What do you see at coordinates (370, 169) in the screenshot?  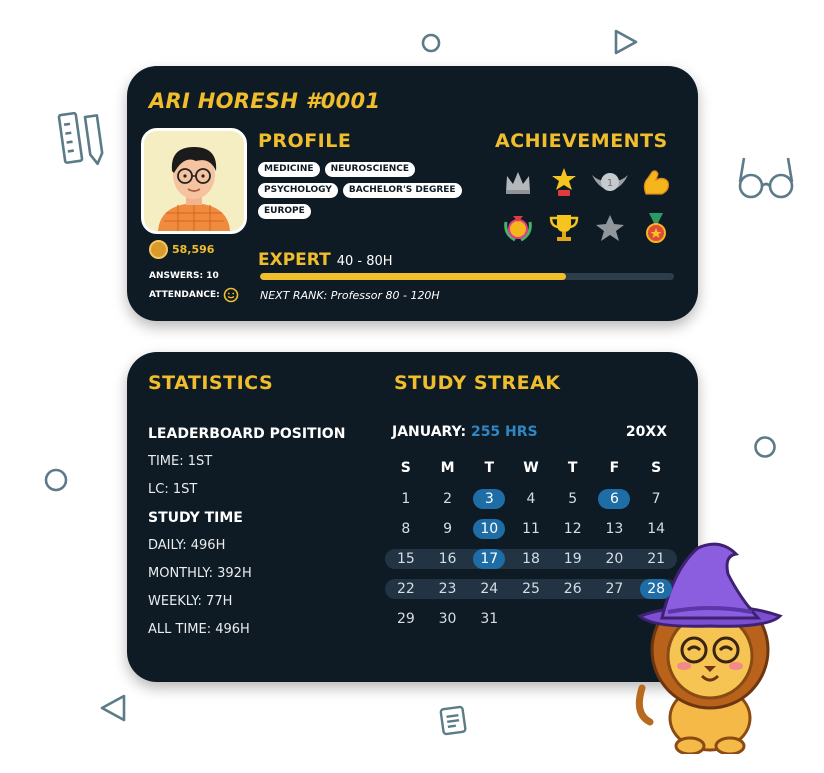 I see `tag-chip: NEUROSCIENCE` at bounding box center [370, 169].